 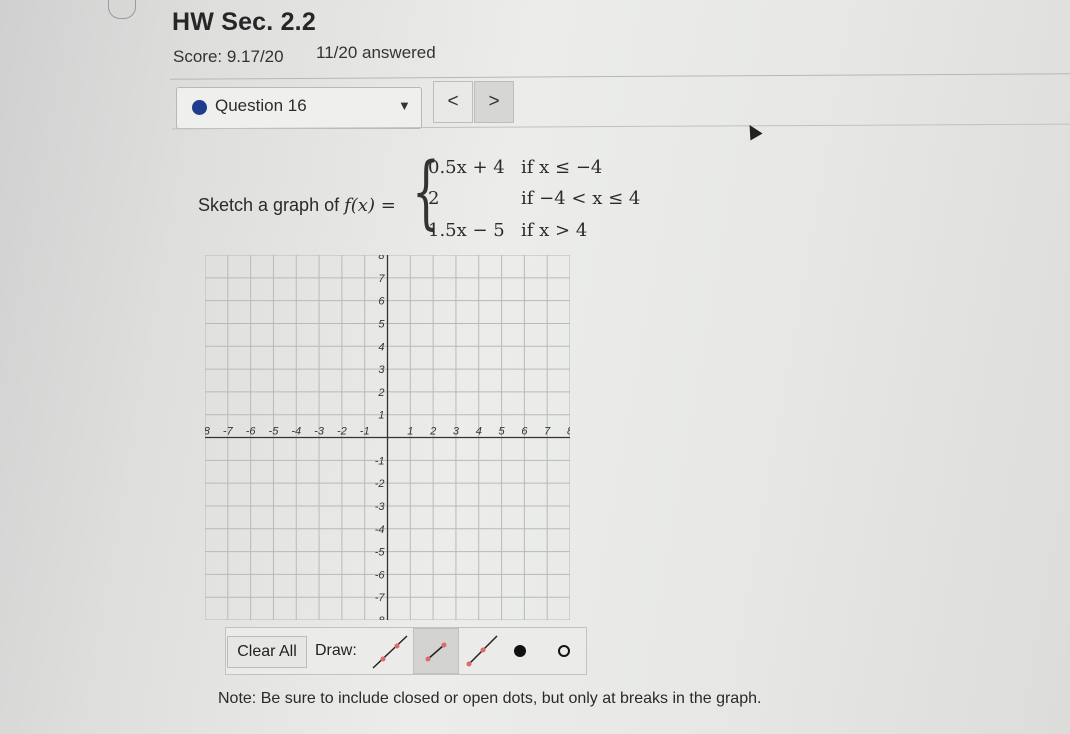 What do you see at coordinates (269, 205) in the screenshot?
I see `prompt-text: Sketch a graph of` at bounding box center [269, 205].